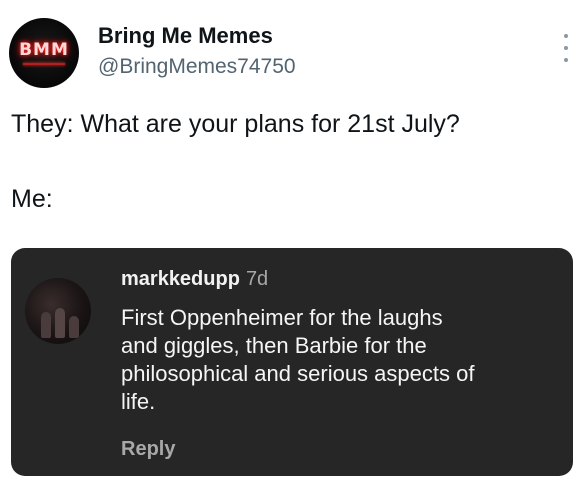  I want to click on comment-text-line: and giggles, then Barbie for the, so click(274, 345).